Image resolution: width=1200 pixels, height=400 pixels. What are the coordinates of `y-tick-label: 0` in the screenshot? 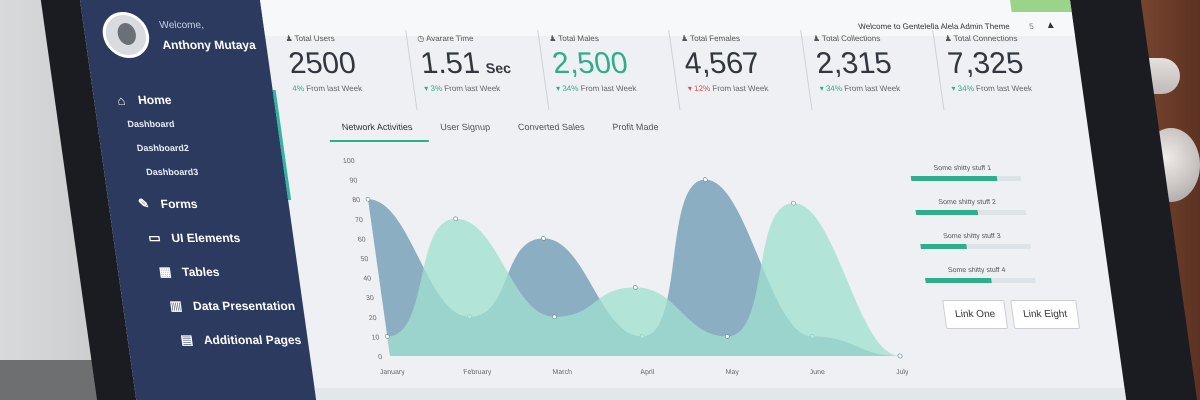 It's located at (380, 357).